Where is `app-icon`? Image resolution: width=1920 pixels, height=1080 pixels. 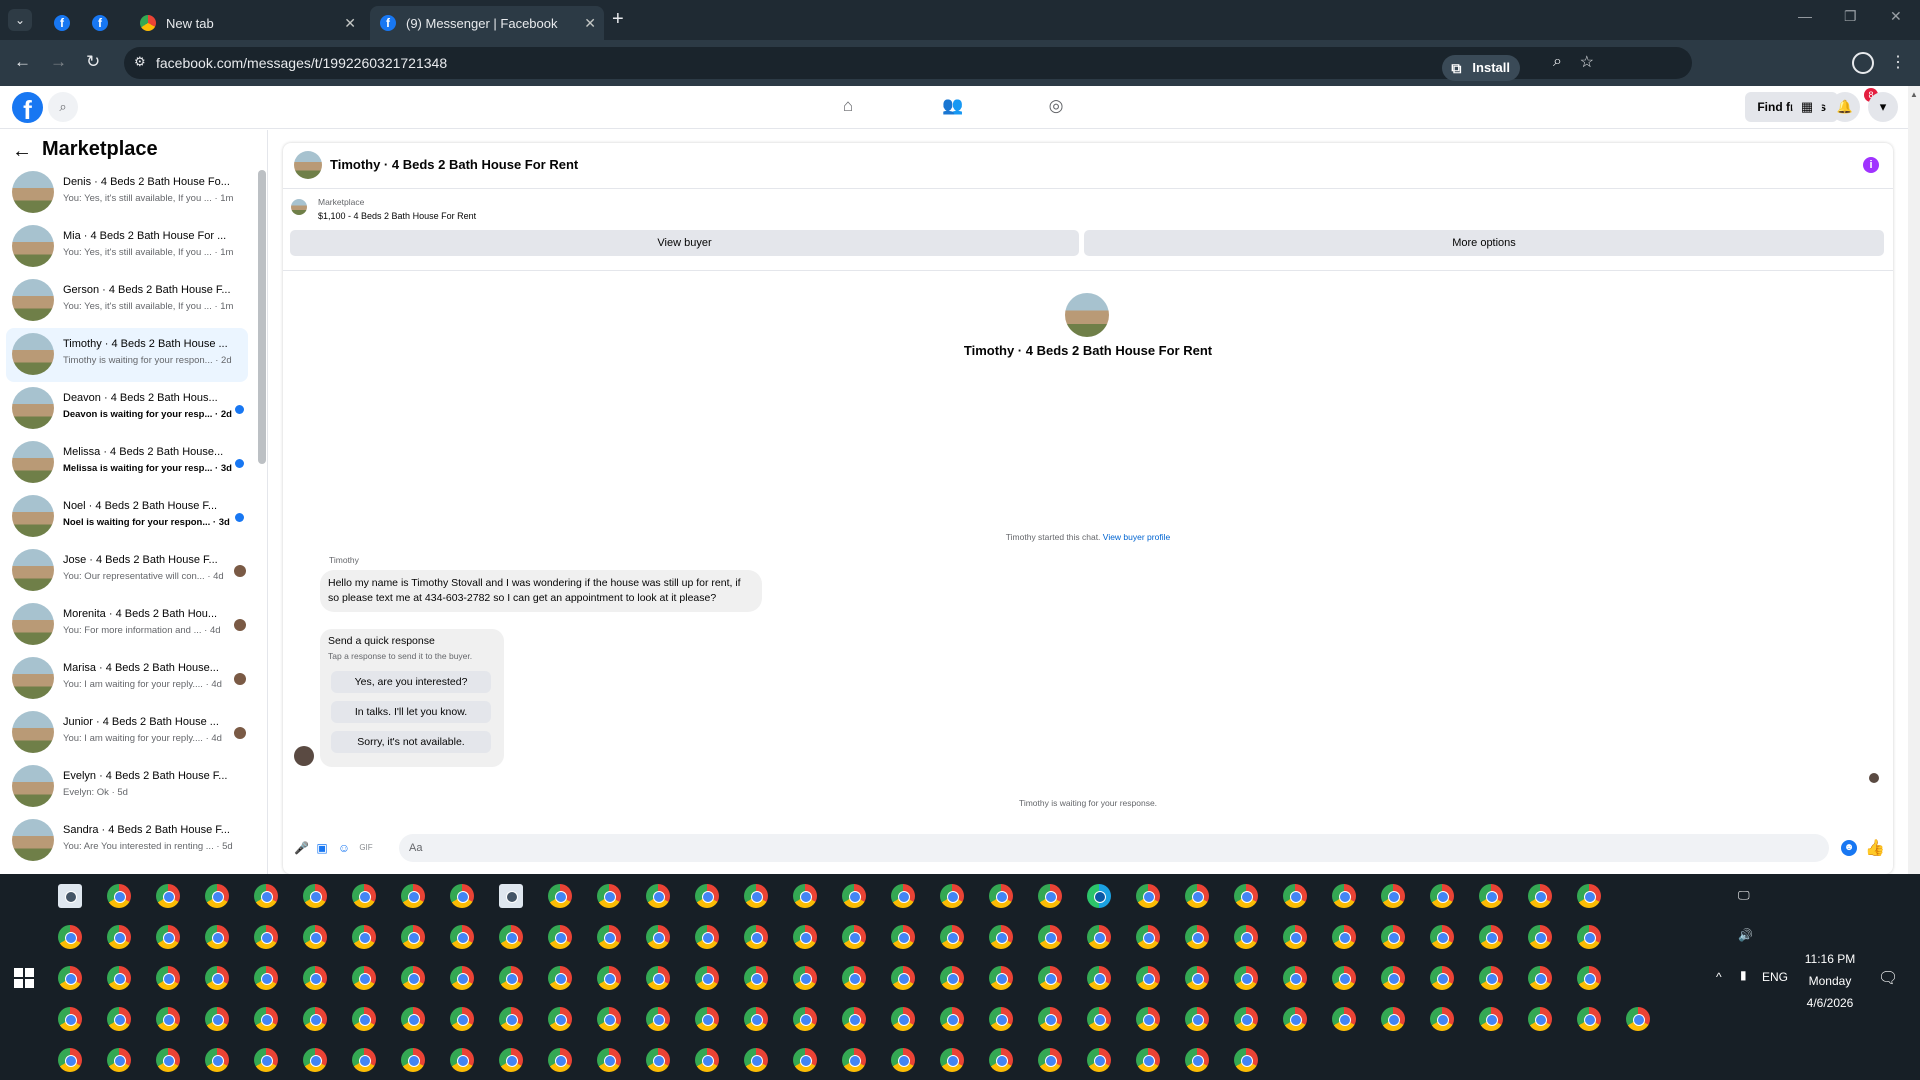
app-icon is located at coordinates (70, 896).